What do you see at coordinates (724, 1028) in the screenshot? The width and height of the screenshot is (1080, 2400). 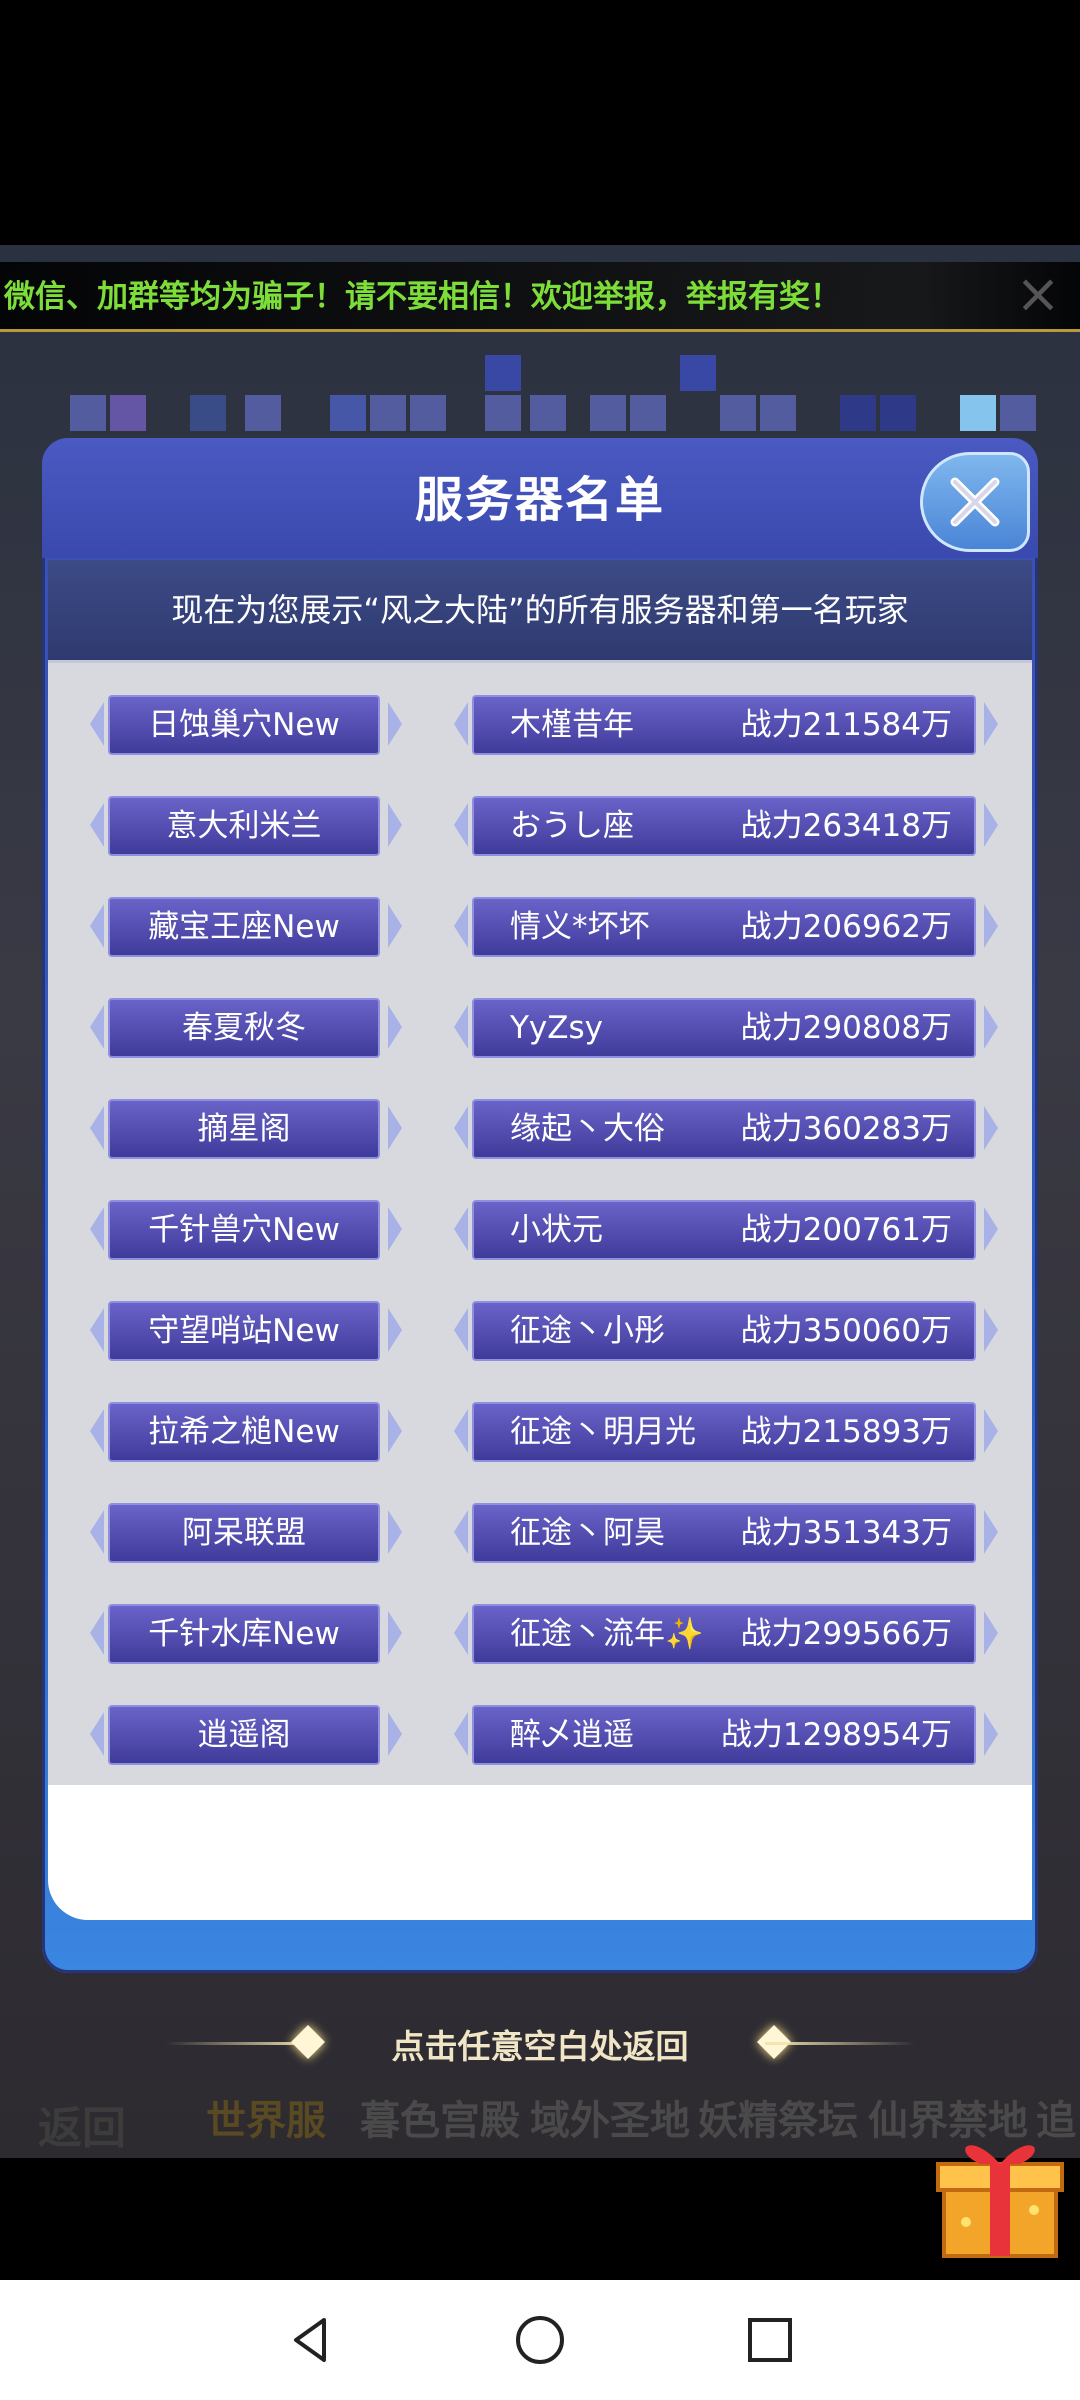 I see `top-player-button: YyZsy 战力290808万` at bounding box center [724, 1028].